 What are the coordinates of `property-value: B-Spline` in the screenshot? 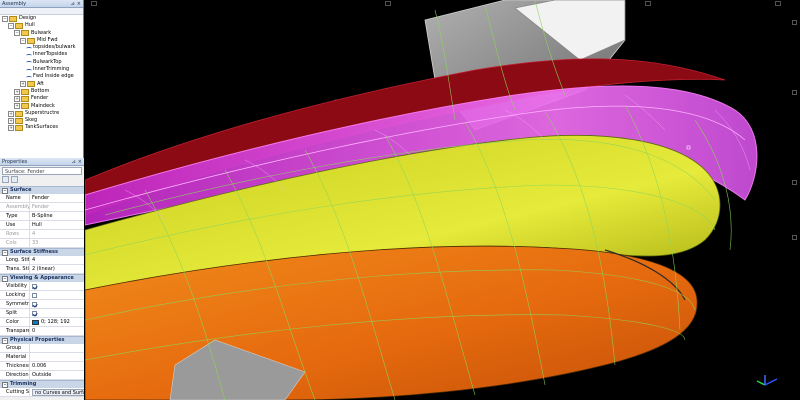 It's located at (57, 216).